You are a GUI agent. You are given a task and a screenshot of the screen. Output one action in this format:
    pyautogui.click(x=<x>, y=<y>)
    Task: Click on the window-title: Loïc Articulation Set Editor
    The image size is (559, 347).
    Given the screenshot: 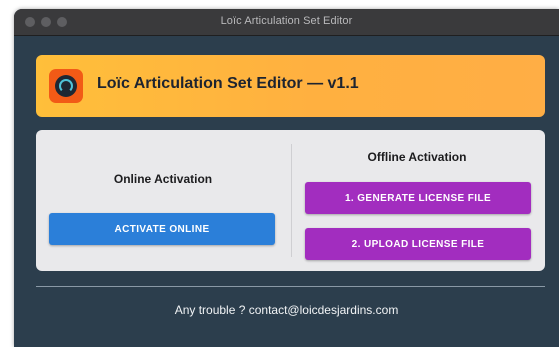 What is the action you would take?
    pyautogui.click(x=286, y=21)
    